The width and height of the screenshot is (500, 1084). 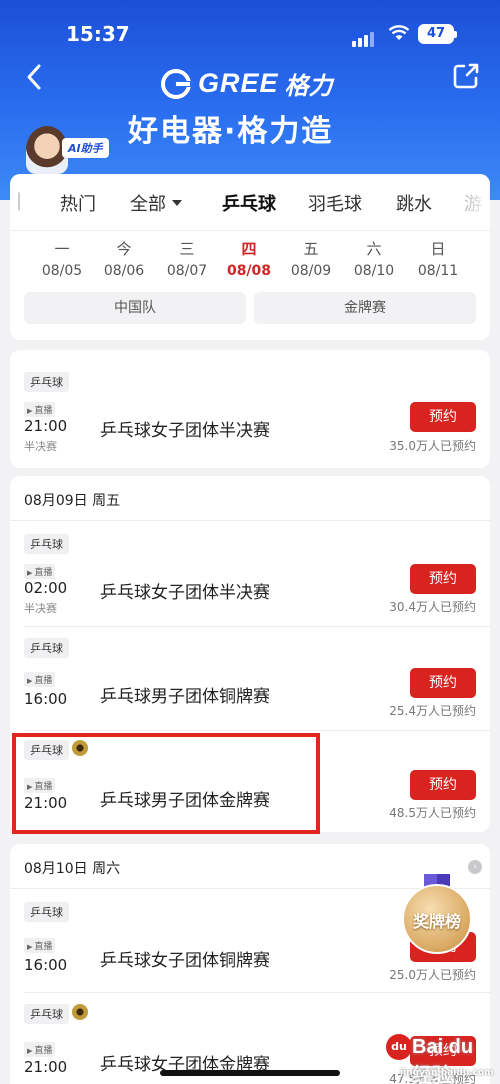 What do you see at coordinates (19, 200) in the screenshot?
I see `tab-partial-left: |` at bounding box center [19, 200].